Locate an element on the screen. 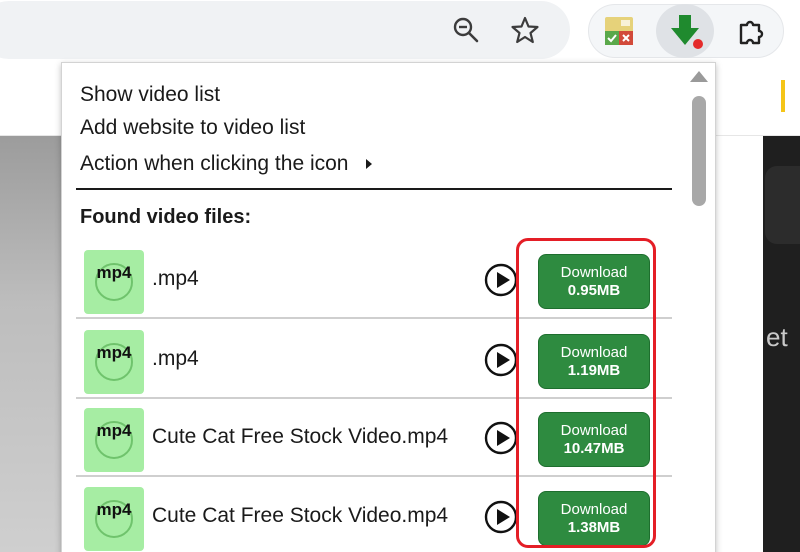 The width and height of the screenshot is (800, 552). download-button: Download 10.47MB is located at coordinates (594, 439).